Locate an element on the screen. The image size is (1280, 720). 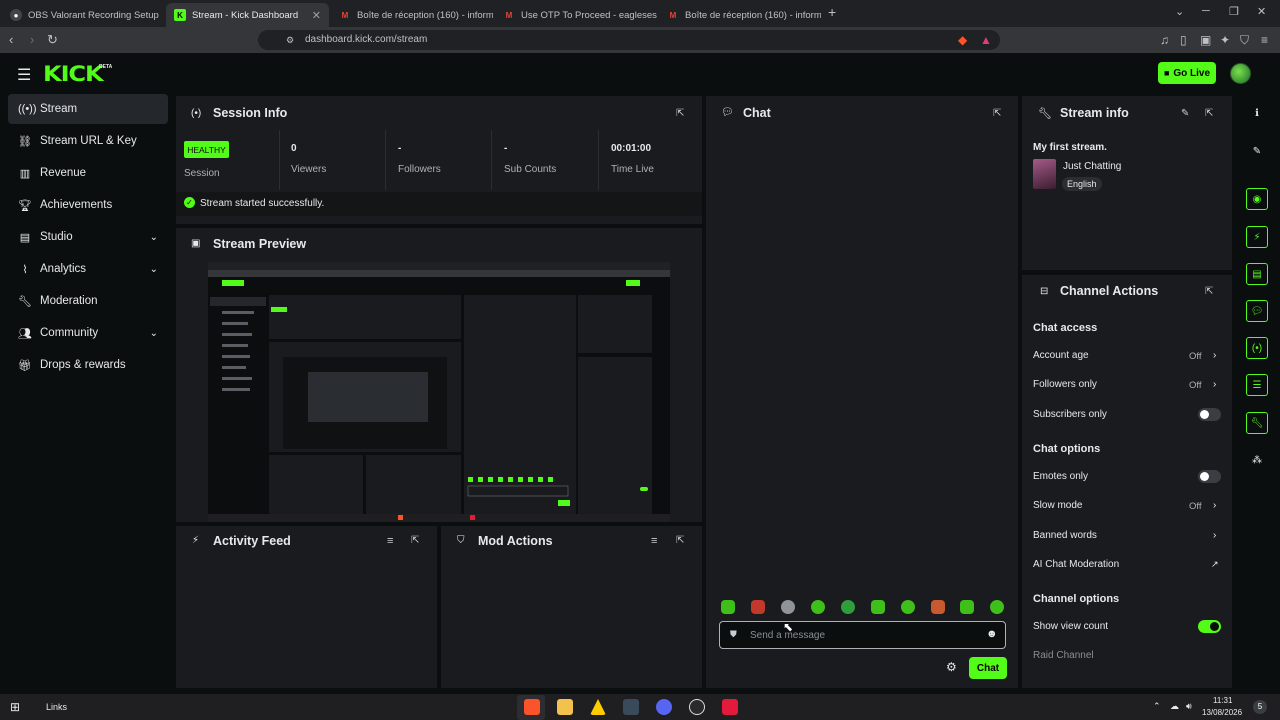
add-widget-icon: ⁂ is located at coordinates (1257, 460).